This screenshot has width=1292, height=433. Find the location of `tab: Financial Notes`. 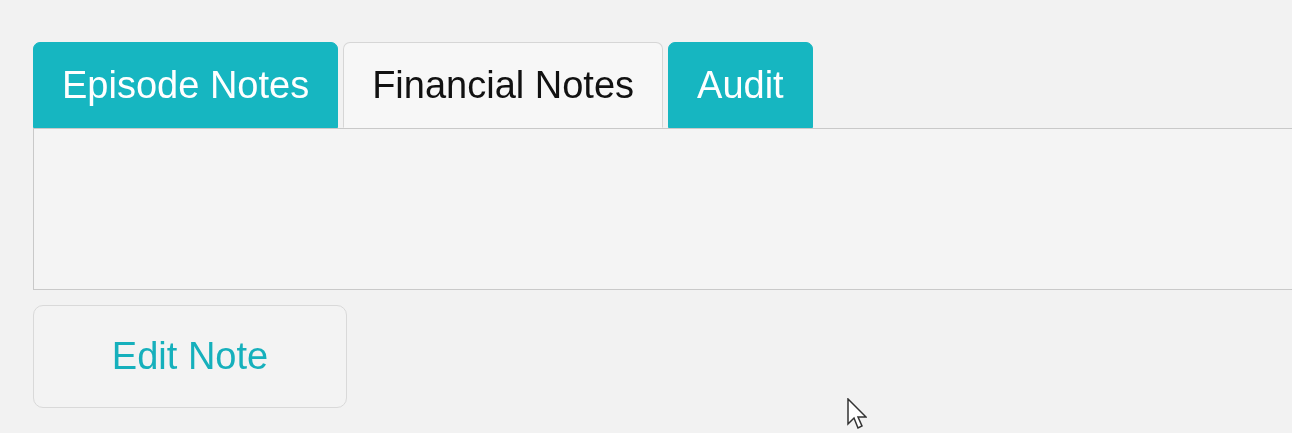

tab: Financial Notes is located at coordinates (503, 85).